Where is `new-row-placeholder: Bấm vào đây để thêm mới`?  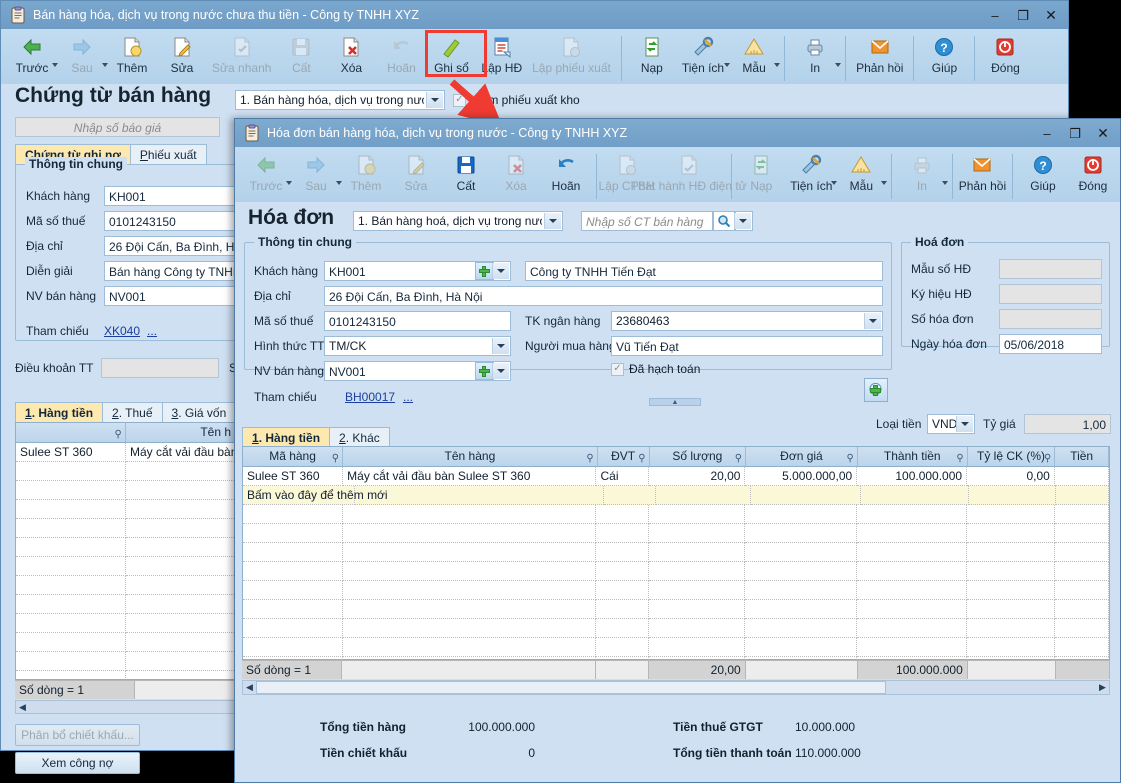 new-row-placeholder: Bấm vào đây để thêm mới is located at coordinates (676, 495).